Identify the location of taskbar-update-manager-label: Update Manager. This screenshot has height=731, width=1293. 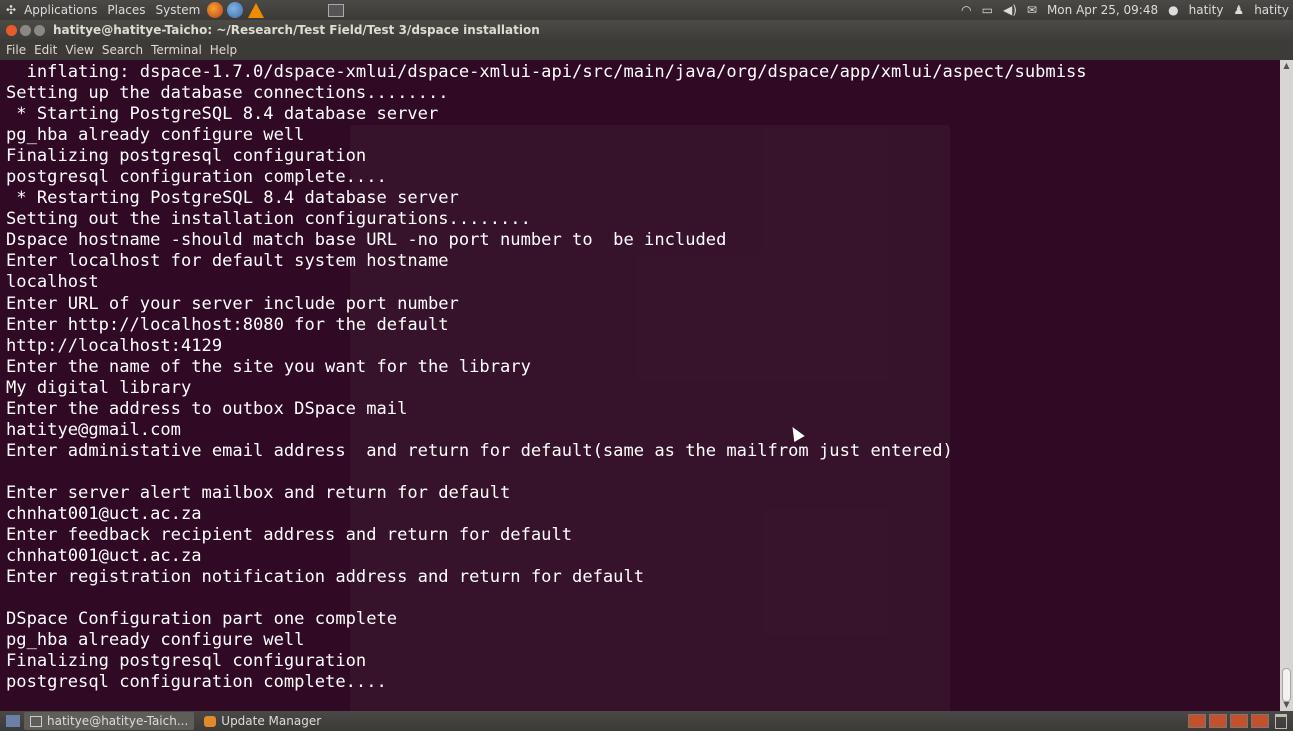
(271, 721).